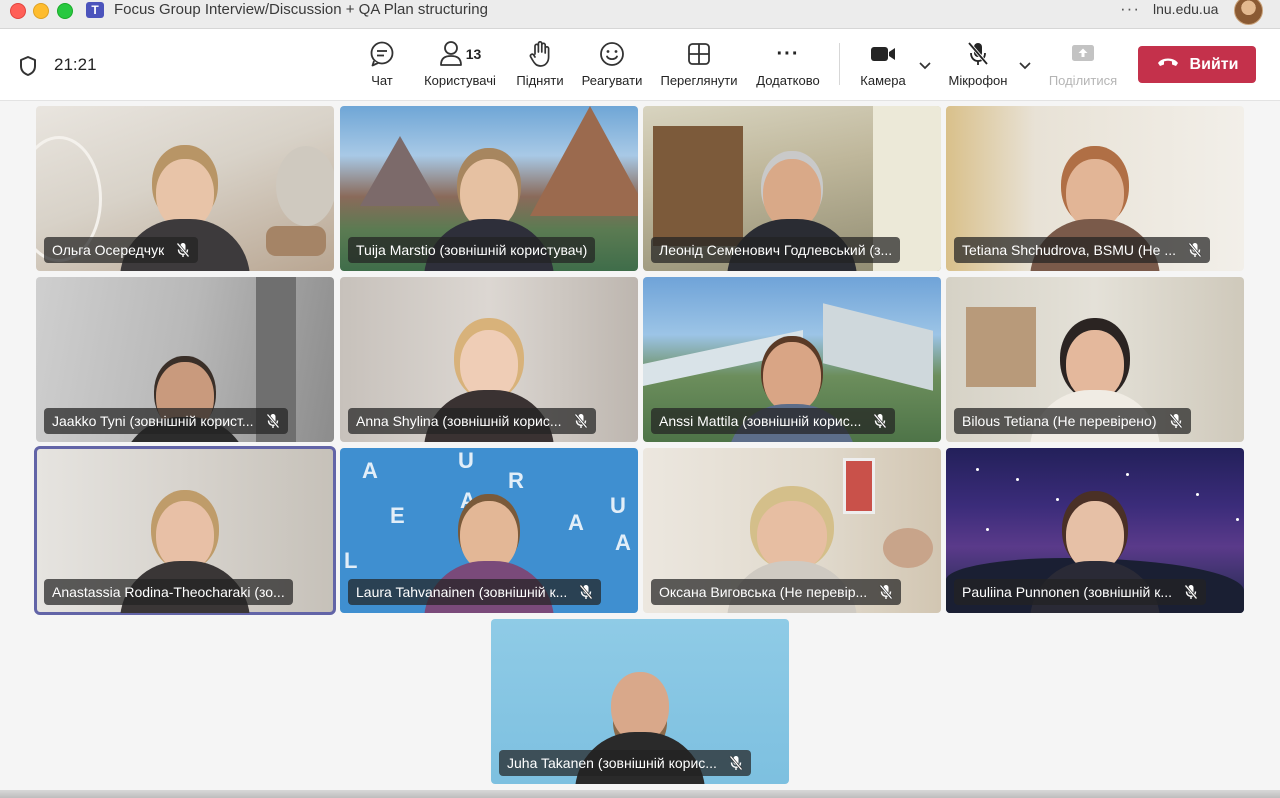 Image resolution: width=1280 pixels, height=798 pixels. What do you see at coordinates (699, 54) in the screenshot?
I see `grid-view-icon` at bounding box center [699, 54].